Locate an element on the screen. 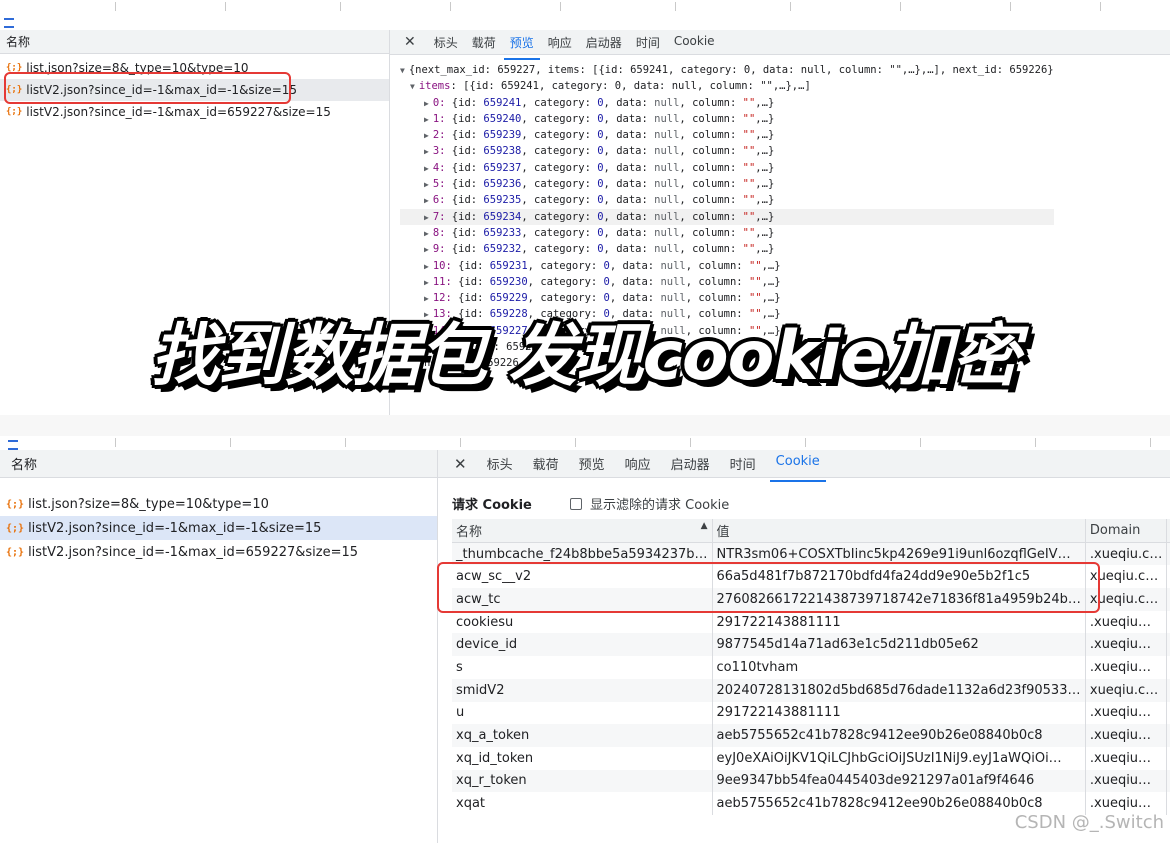 Image resolution: width=1170 pixels, height=843 pixels. panel-divider is located at coordinates (437, 646).